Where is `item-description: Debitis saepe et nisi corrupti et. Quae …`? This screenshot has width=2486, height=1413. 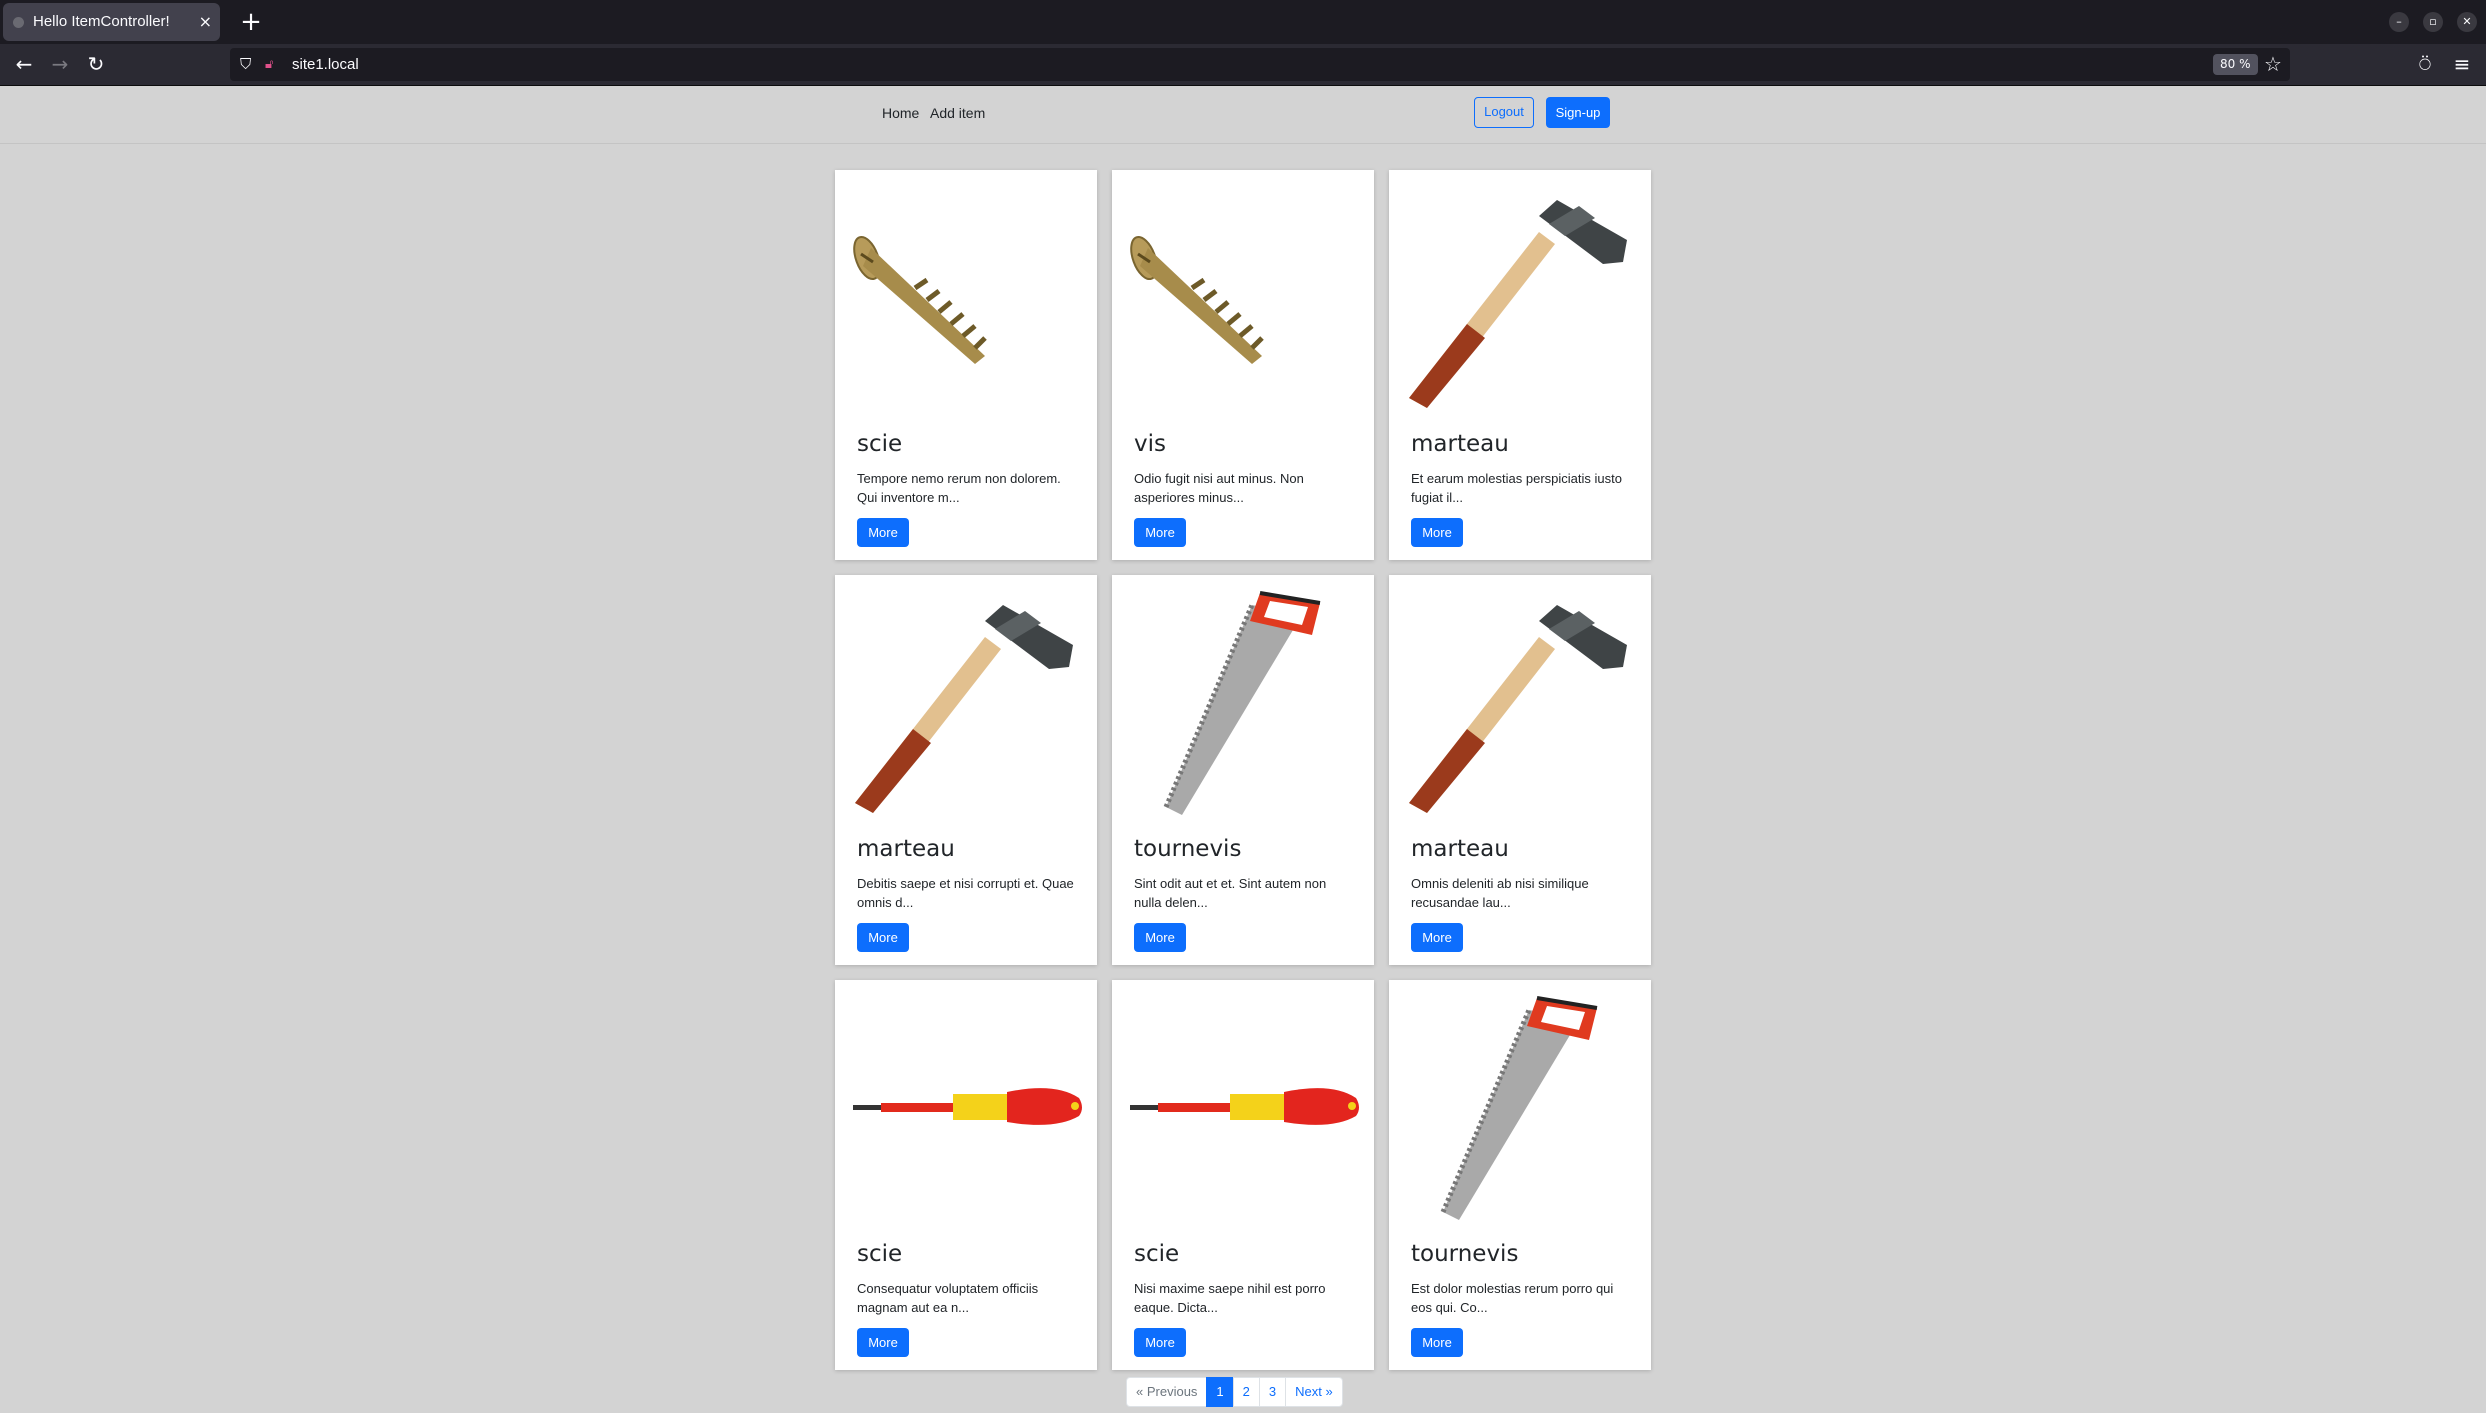
item-description: Debitis saepe et nisi corrupti et. Quae … is located at coordinates (965, 893).